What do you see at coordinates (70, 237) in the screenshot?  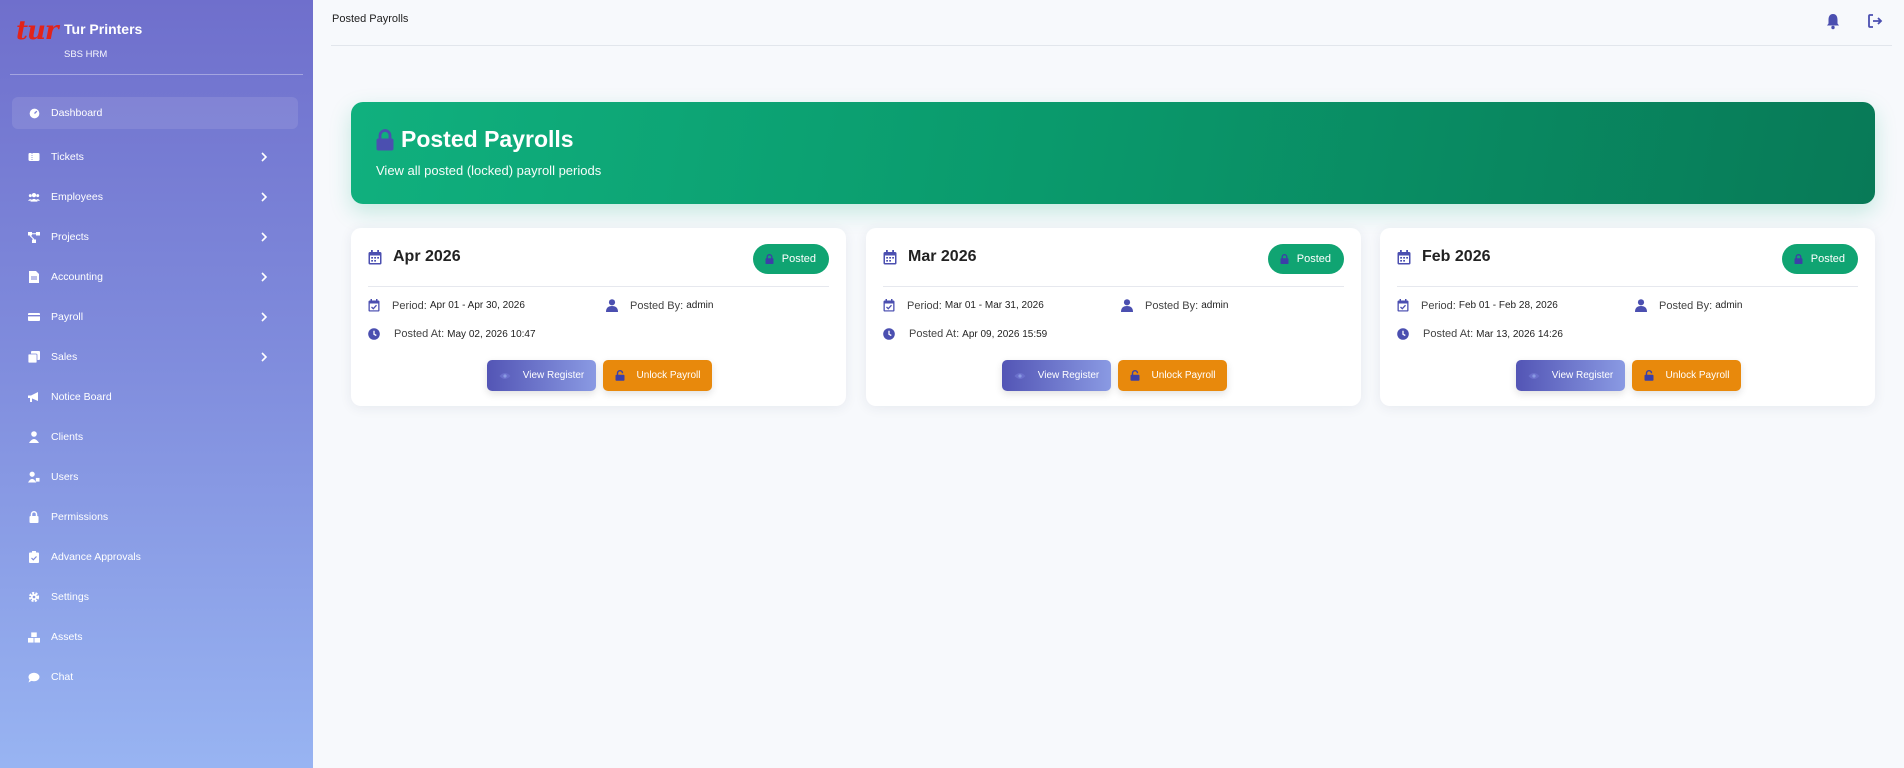 I see `sidebar-item-label: Projects` at bounding box center [70, 237].